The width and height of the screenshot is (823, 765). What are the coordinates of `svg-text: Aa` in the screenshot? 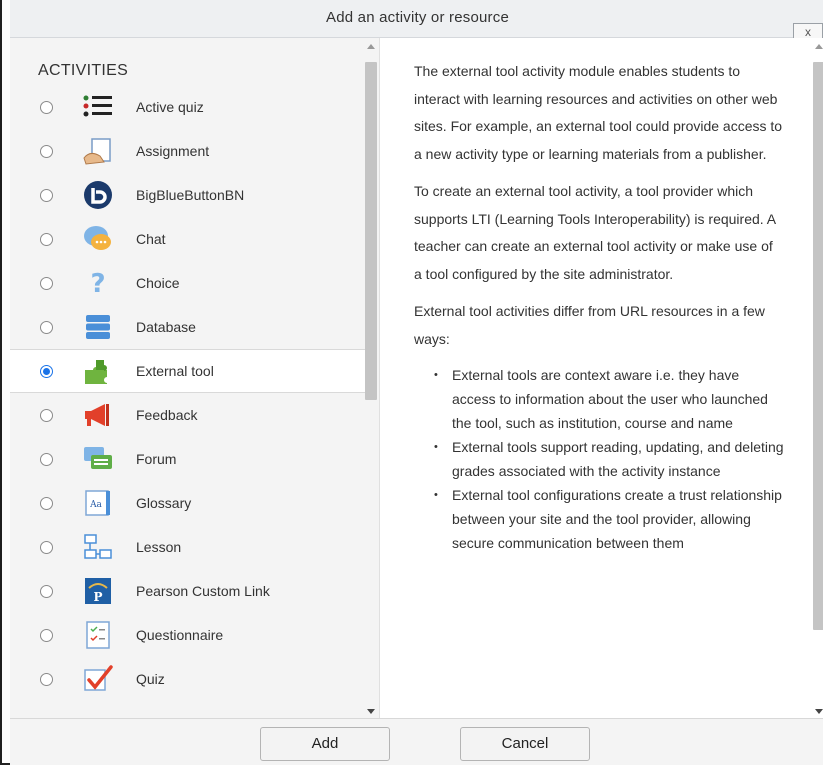 It's located at (95, 505).